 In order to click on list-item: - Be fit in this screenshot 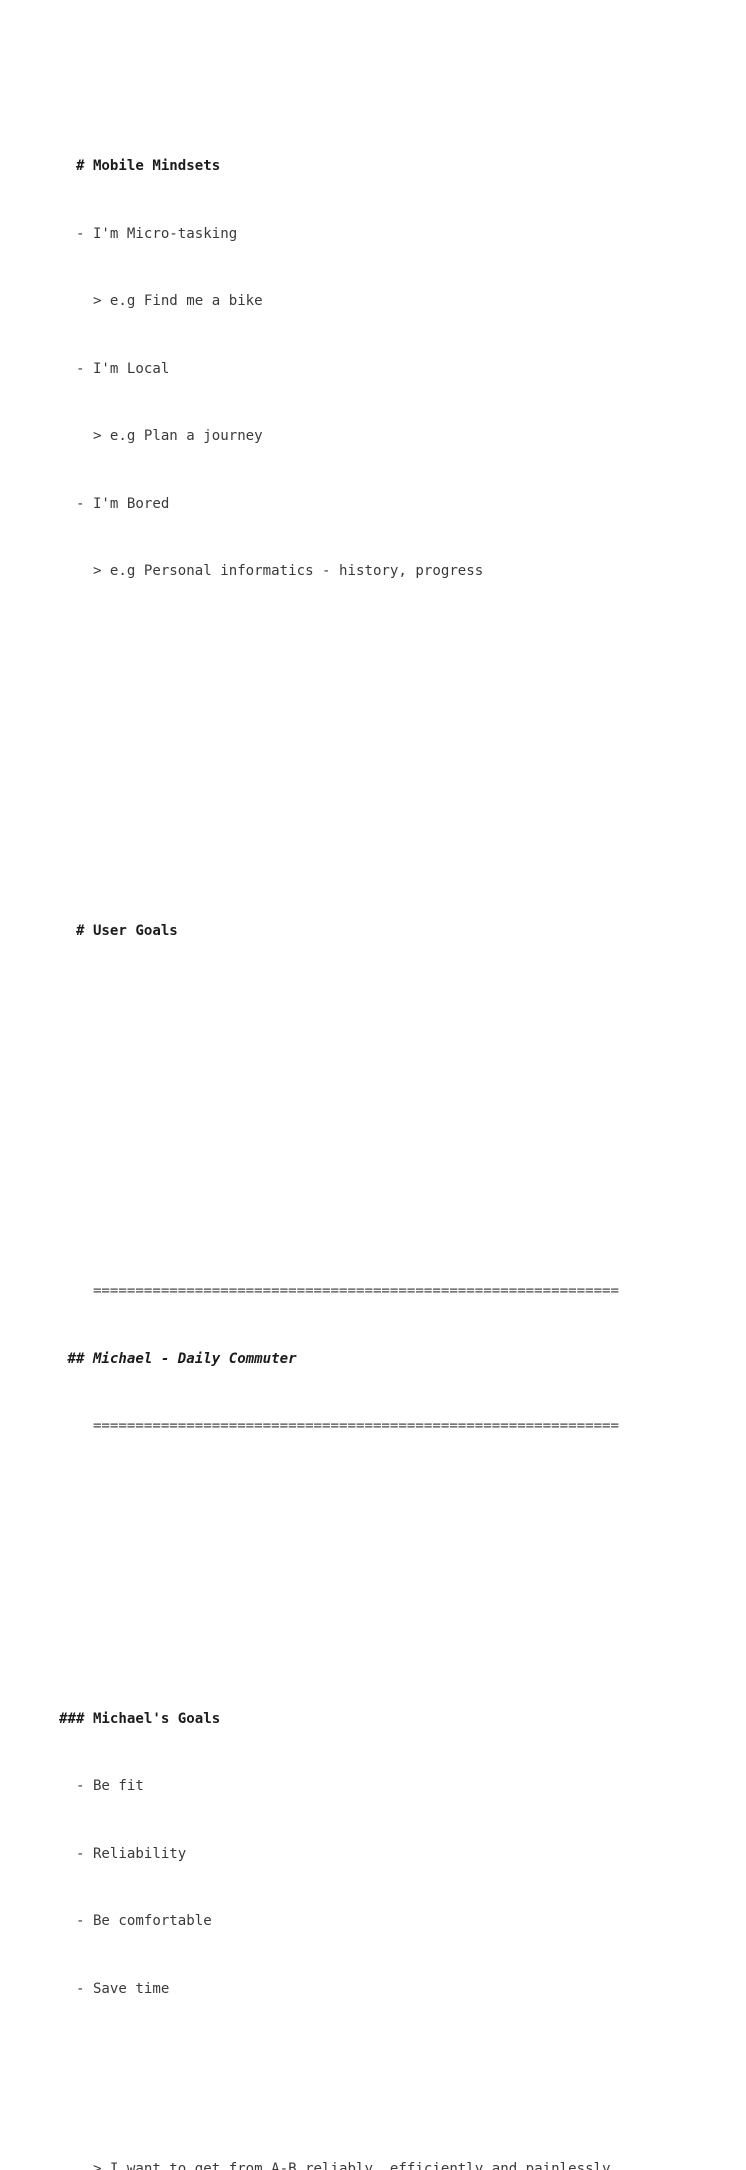, I will do `click(389, 1786)`.